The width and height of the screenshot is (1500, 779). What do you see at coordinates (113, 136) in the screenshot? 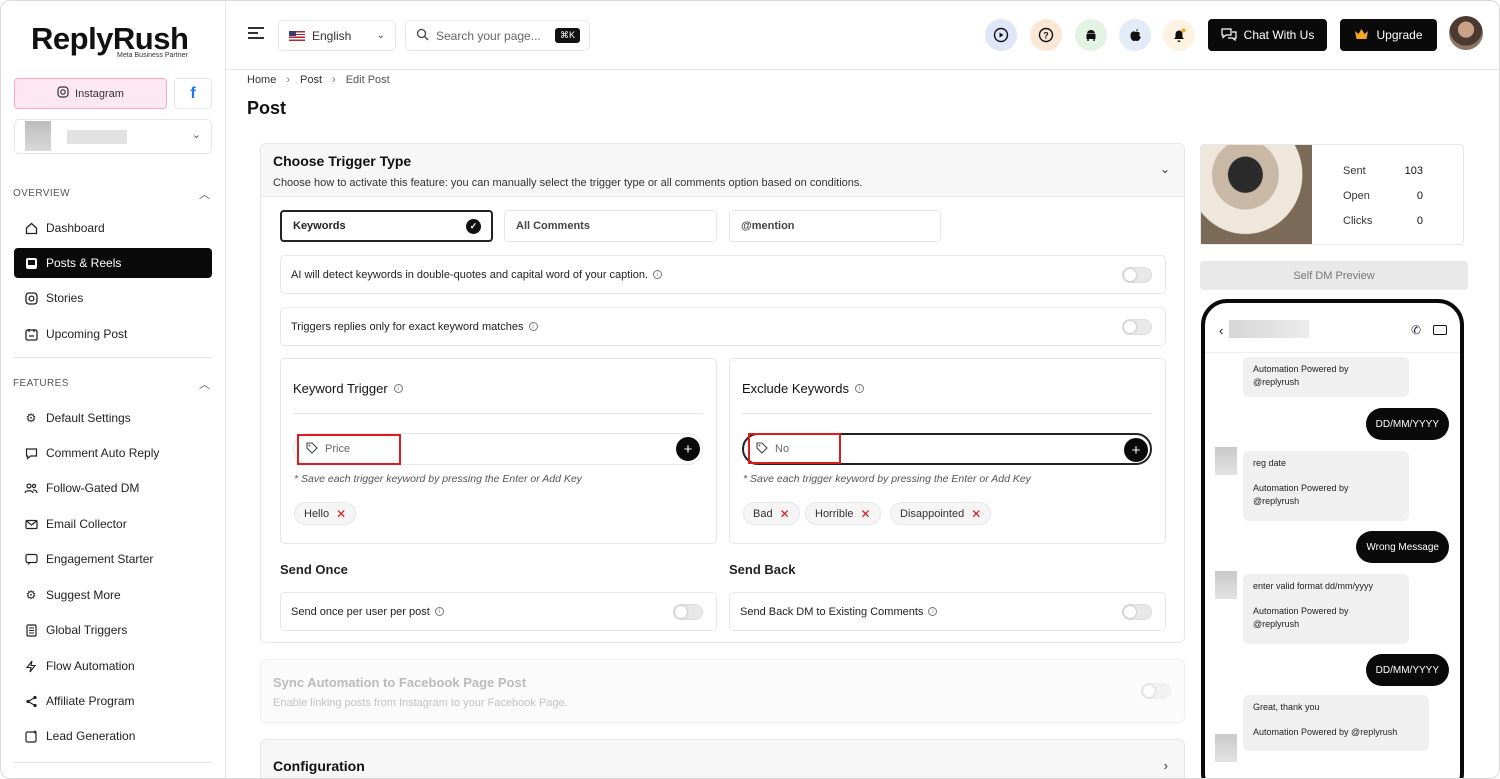
I see `account-selector: ⌄` at bounding box center [113, 136].